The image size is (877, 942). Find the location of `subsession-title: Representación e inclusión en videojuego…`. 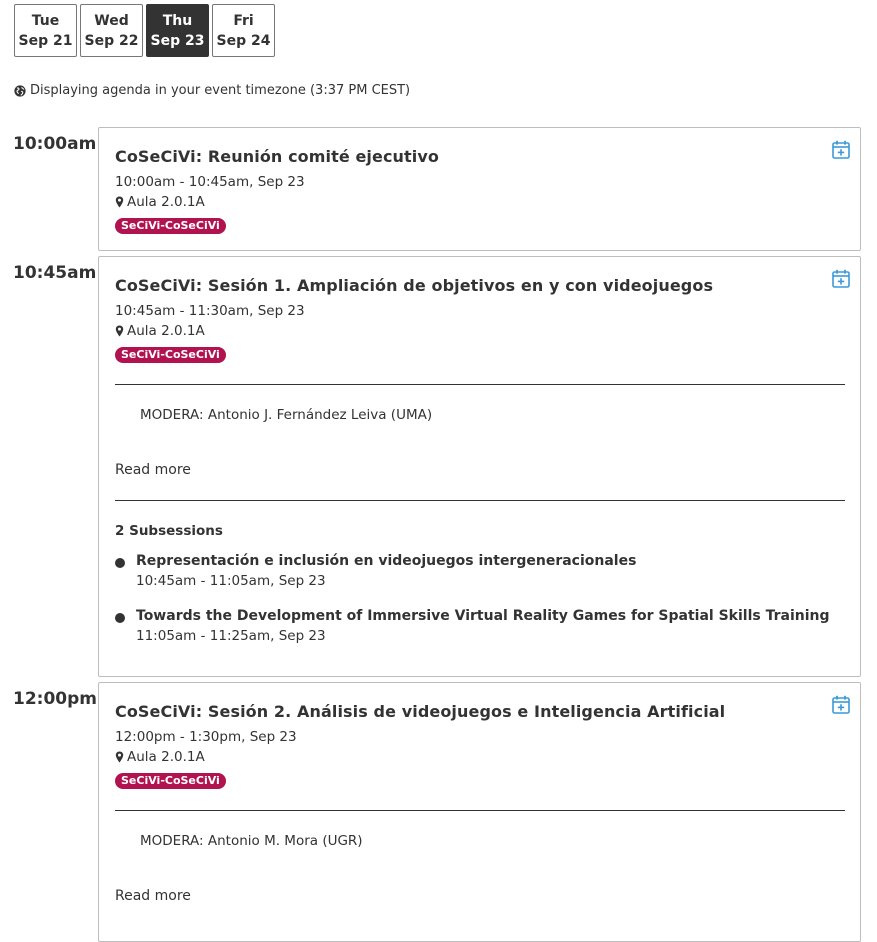

subsession-title: Representación e inclusión en videojuego… is located at coordinates (386, 561).